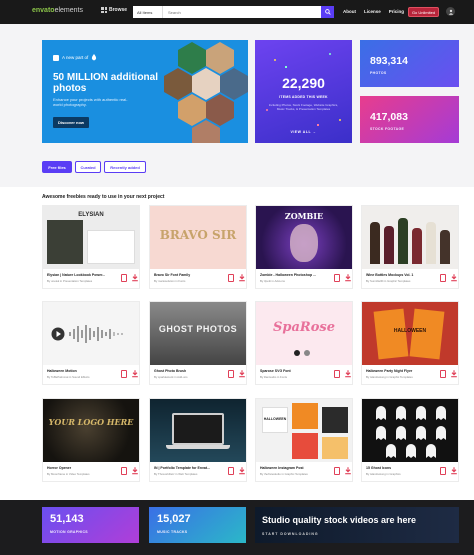  I want to click on user-icon, so click(450, 12).